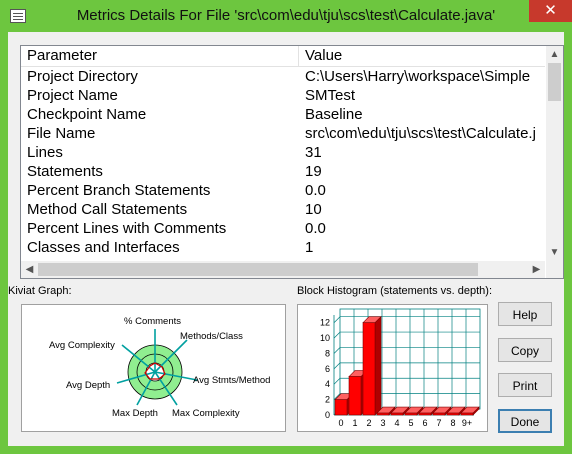  Describe the element at coordinates (424, 423) in the screenshot. I see `histogram-x-tick: 6` at that location.